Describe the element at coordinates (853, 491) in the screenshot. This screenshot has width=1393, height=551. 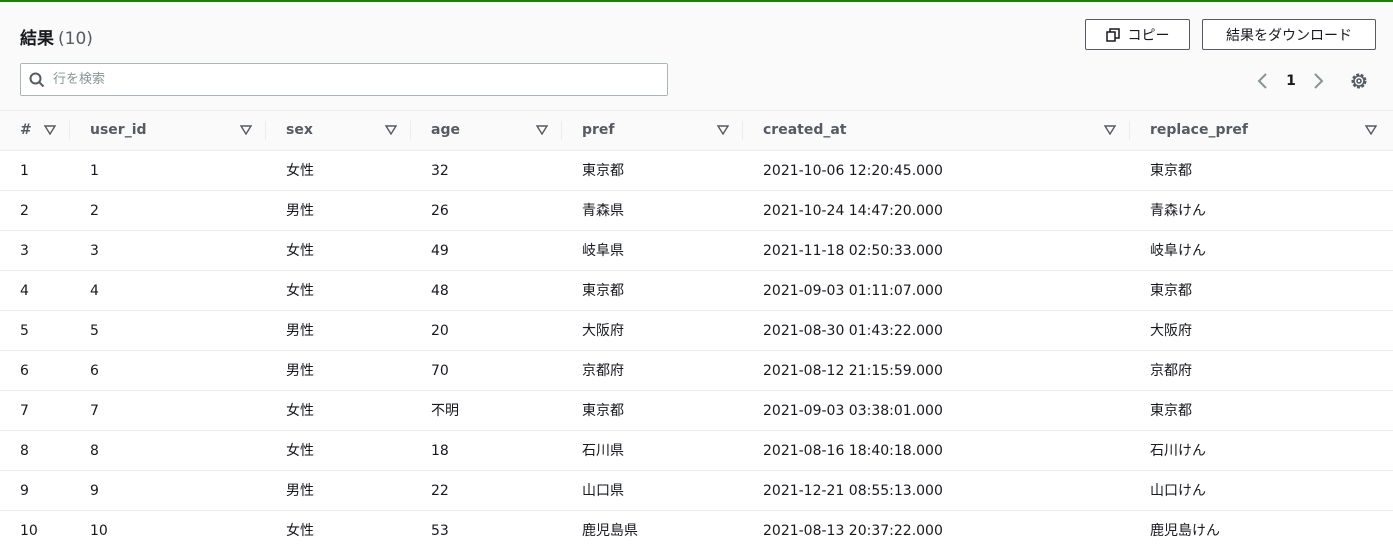
I see `cell-created-at: 2021-12-21 08:55:13.000` at that location.